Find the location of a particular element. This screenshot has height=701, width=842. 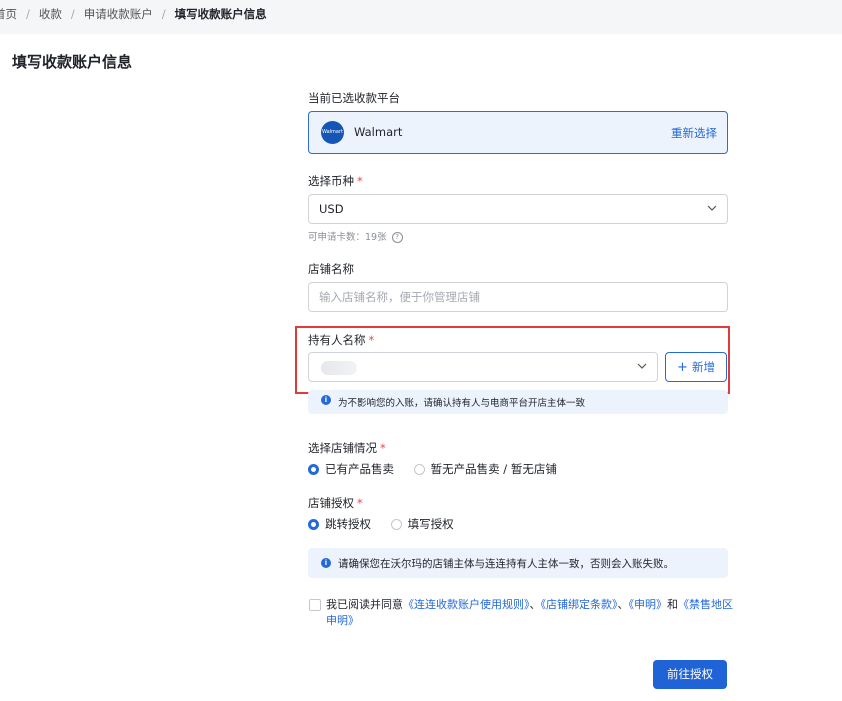

radio-label: 暂无产品售卖 / 暂无店铺 is located at coordinates (493, 469).